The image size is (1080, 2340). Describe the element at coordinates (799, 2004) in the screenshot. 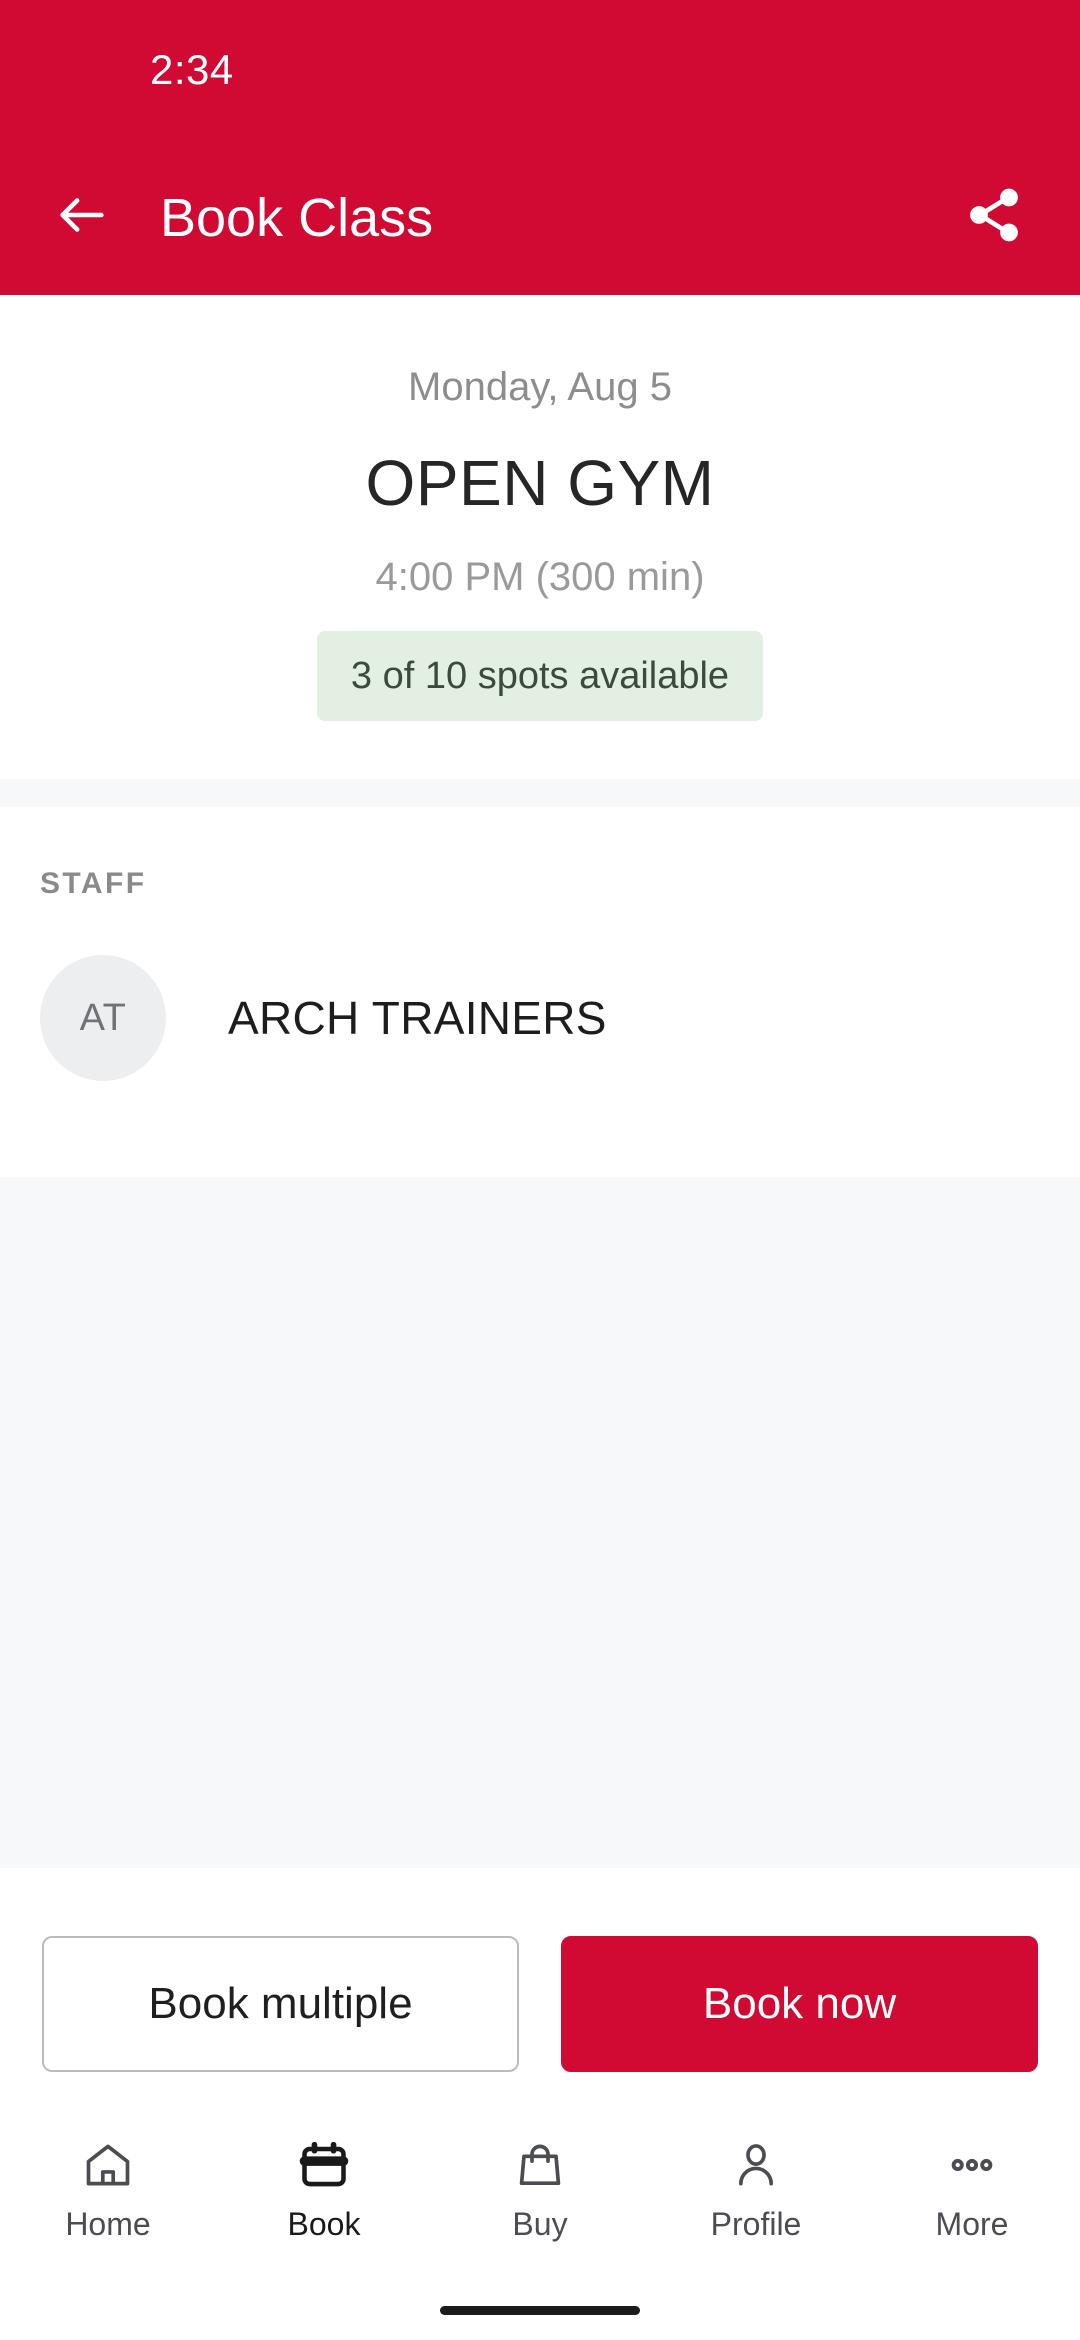

I see `book-now-button: Book now` at that location.